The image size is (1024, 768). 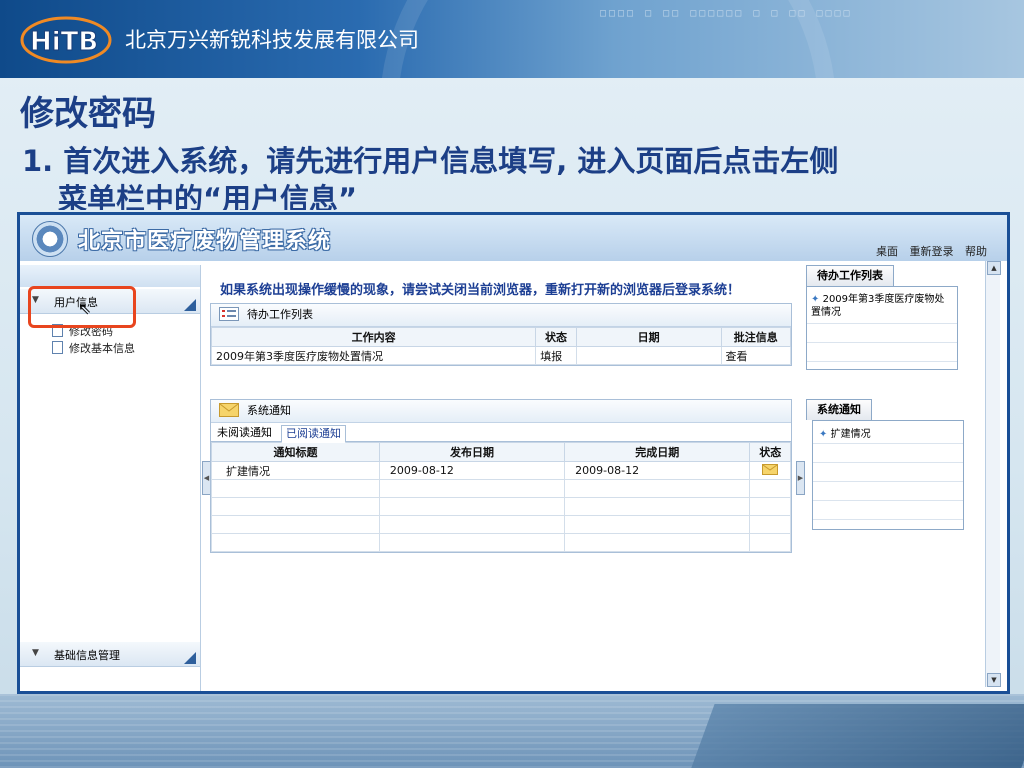 I want to click on notice-tabs: 未阅读通知 已阅读通知, so click(x=501, y=433).